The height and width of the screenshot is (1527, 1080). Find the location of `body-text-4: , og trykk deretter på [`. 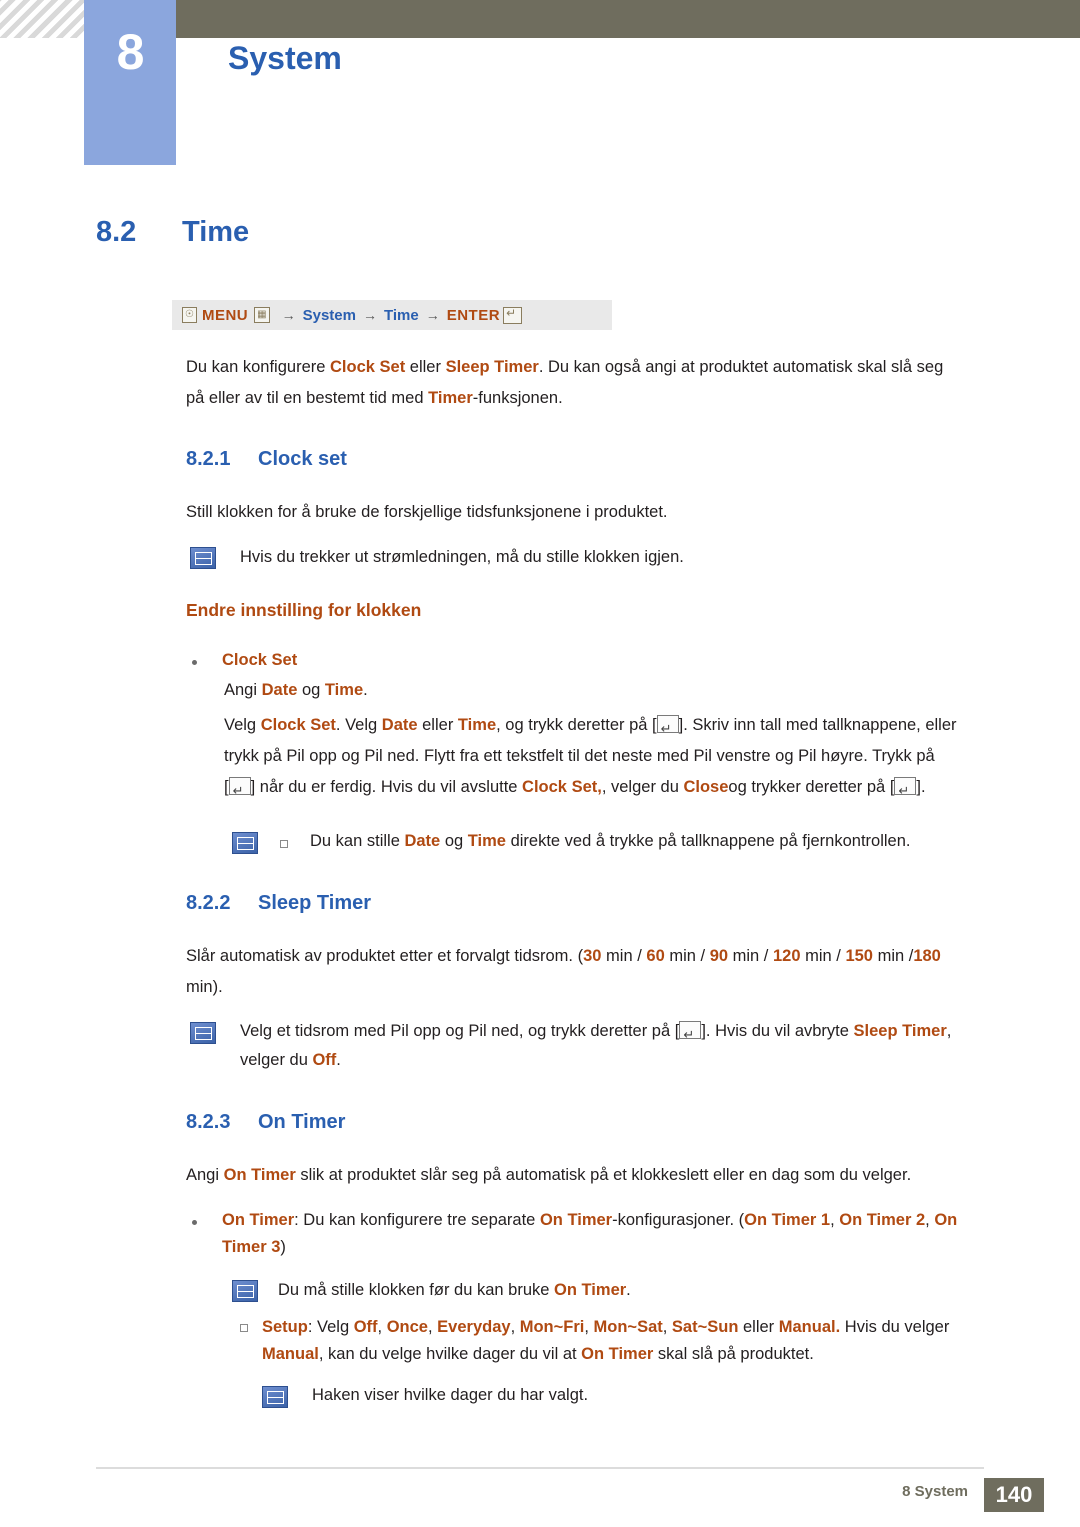

body-text-4: , og trykk deretter på [ is located at coordinates (576, 725).